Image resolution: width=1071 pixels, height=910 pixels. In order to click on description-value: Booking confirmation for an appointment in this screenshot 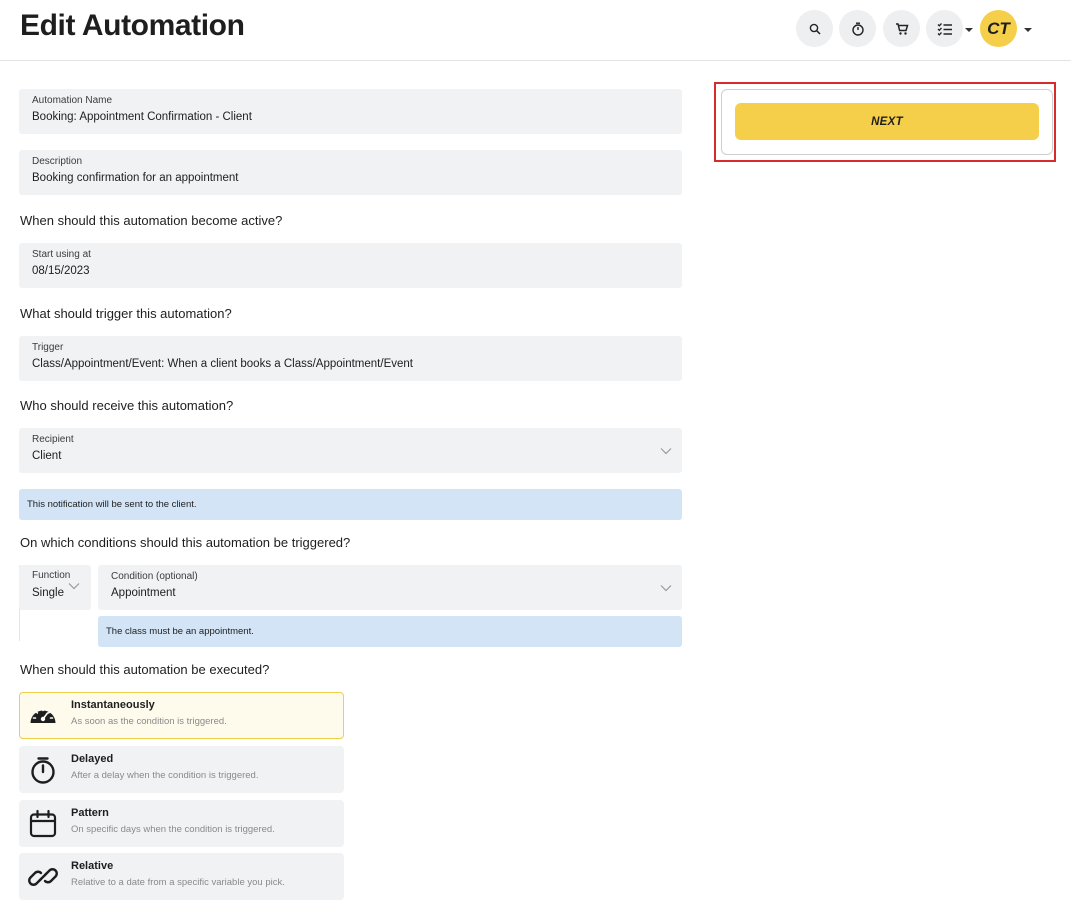, I will do `click(135, 178)`.